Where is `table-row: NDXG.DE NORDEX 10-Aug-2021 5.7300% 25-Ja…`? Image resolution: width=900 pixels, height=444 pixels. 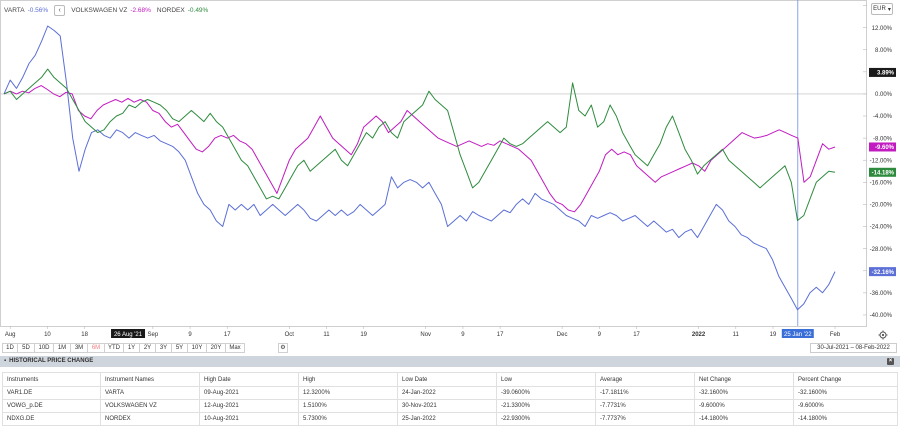 table-row: NDXG.DE NORDEX 10-Aug-2021 5.7300% 25-Ja… is located at coordinates (450, 419).